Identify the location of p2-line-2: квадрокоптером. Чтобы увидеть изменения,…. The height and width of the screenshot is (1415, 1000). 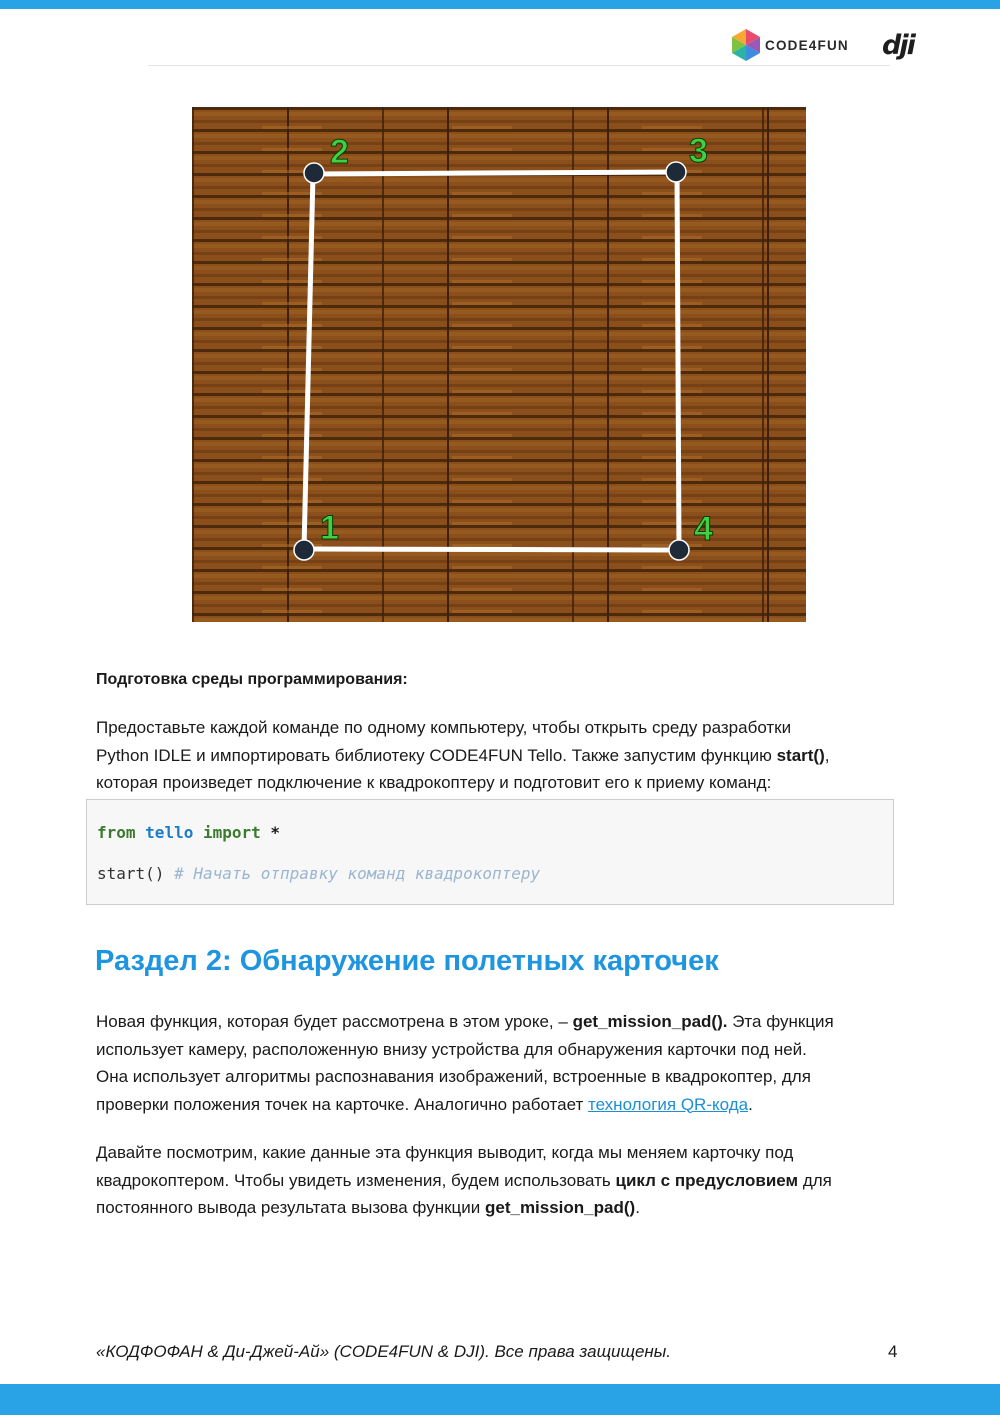
(356, 1180).